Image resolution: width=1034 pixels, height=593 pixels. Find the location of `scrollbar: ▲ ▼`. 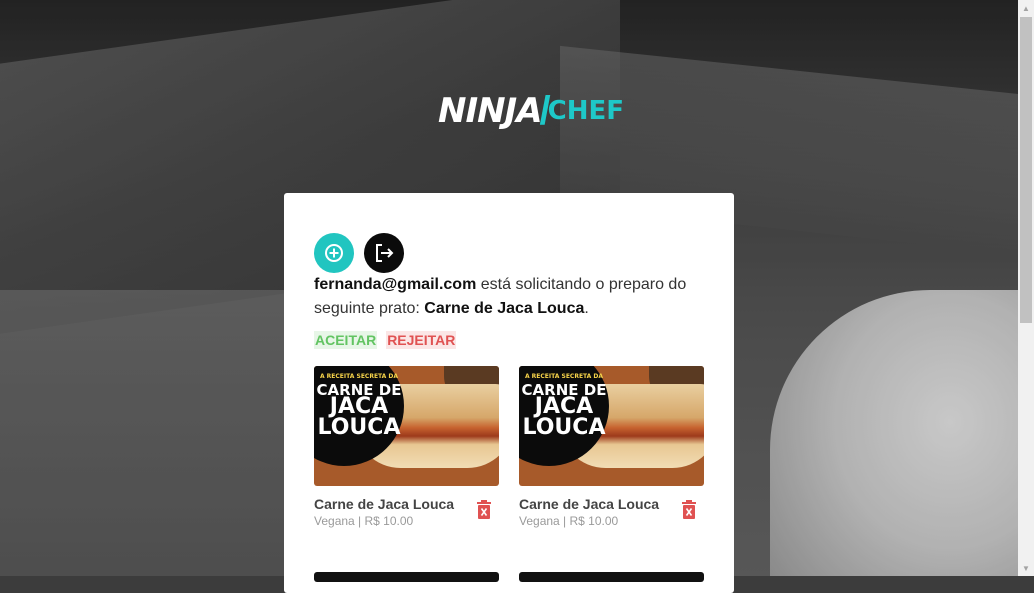

scrollbar: ▲ ▼ is located at coordinates (1026, 288).